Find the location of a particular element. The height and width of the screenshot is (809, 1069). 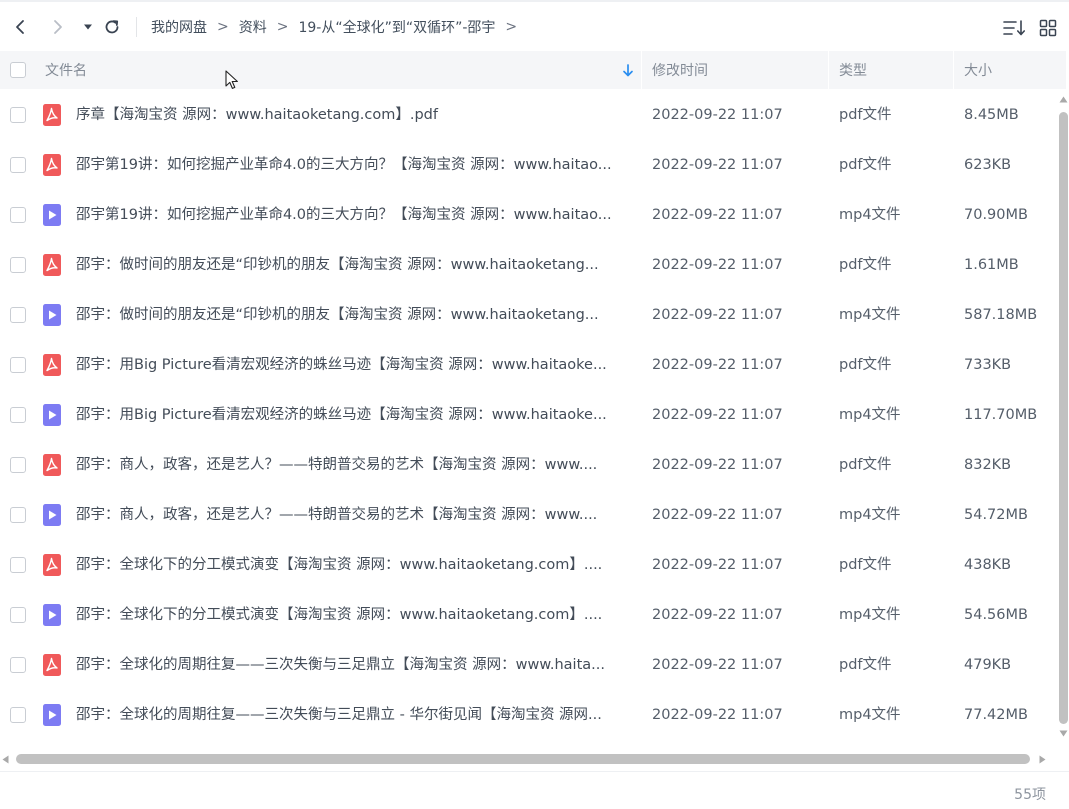

scroll-up-arrow-icon is located at coordinates (1063, 99).